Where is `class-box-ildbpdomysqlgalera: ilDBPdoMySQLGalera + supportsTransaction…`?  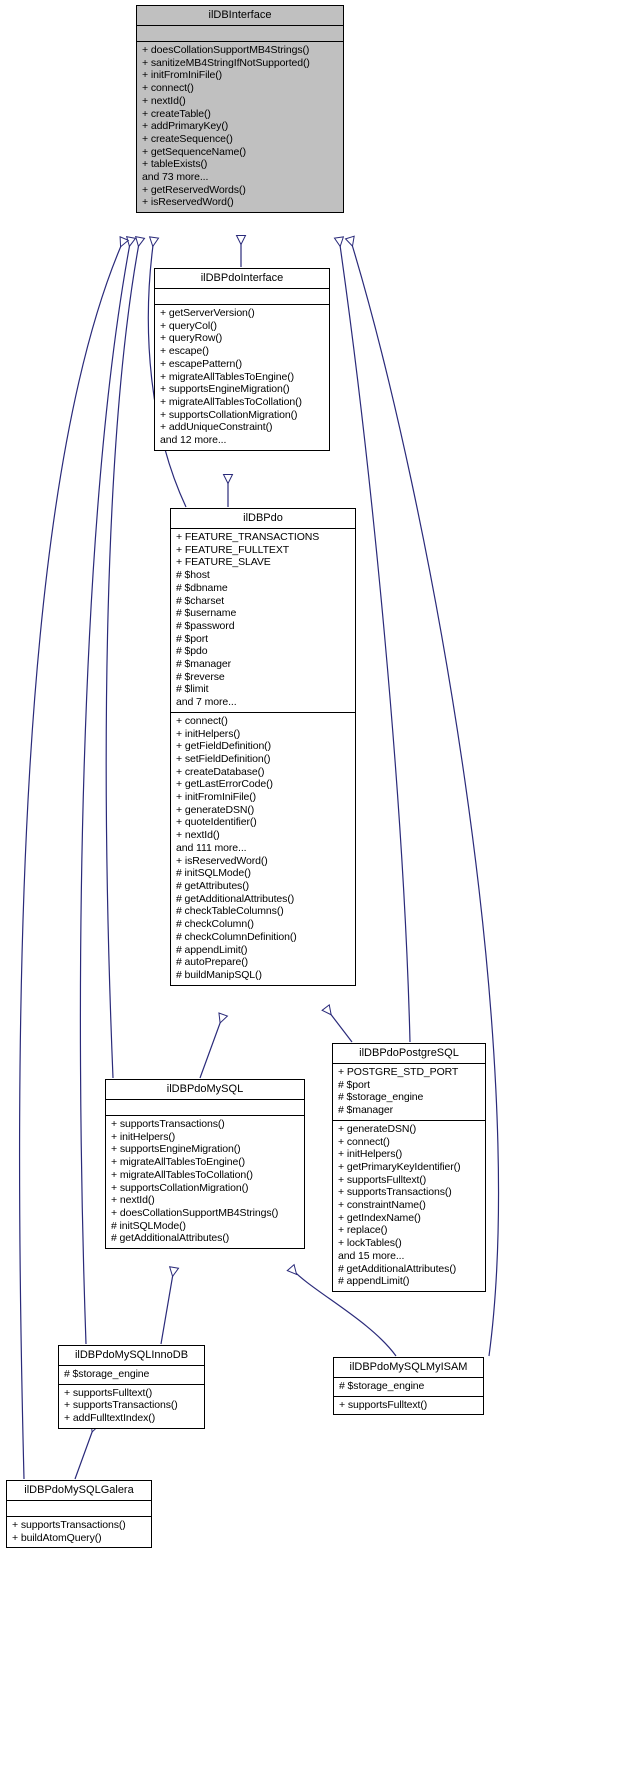 class-box-ildbpdomysqlgalera: ilDBPdoMySQLGalera + supportsTransaction… is located at coordinates (79, 1514).